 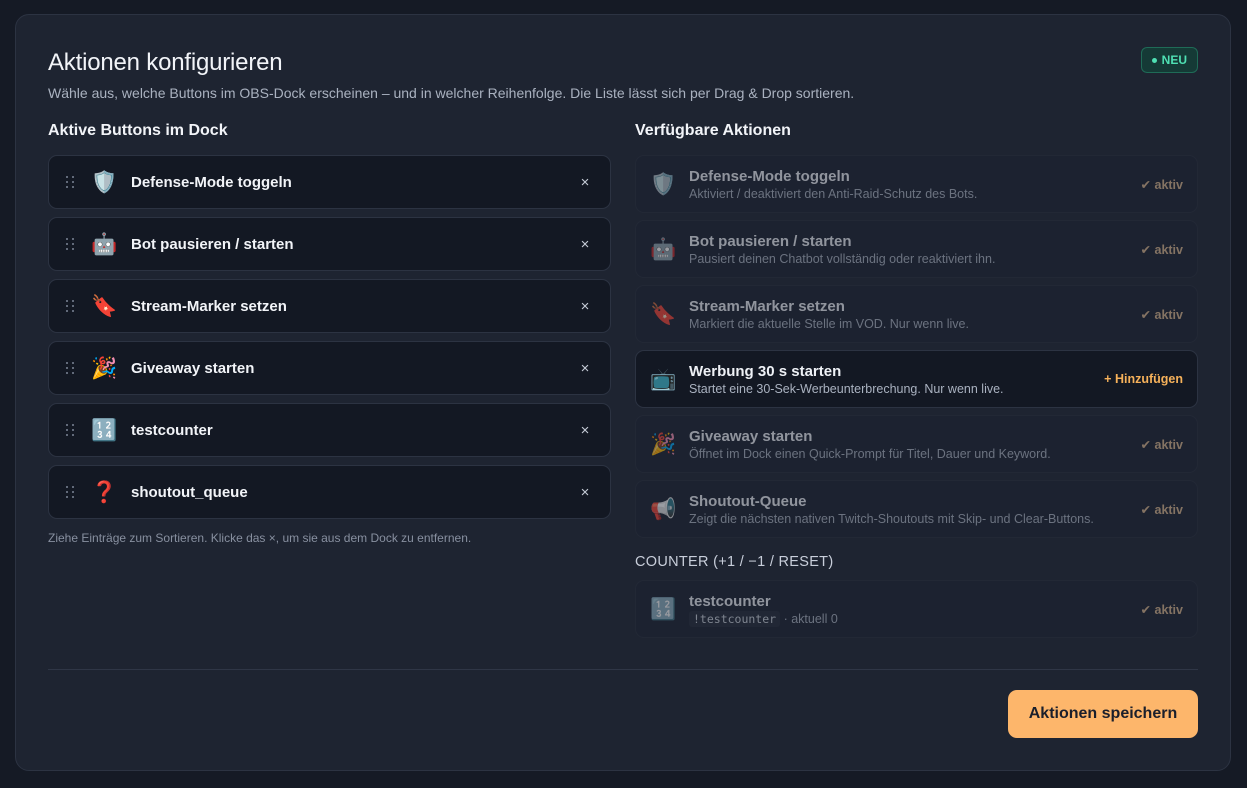 I want to click on available-item-title: testcounter, so click(x=730, y=601).